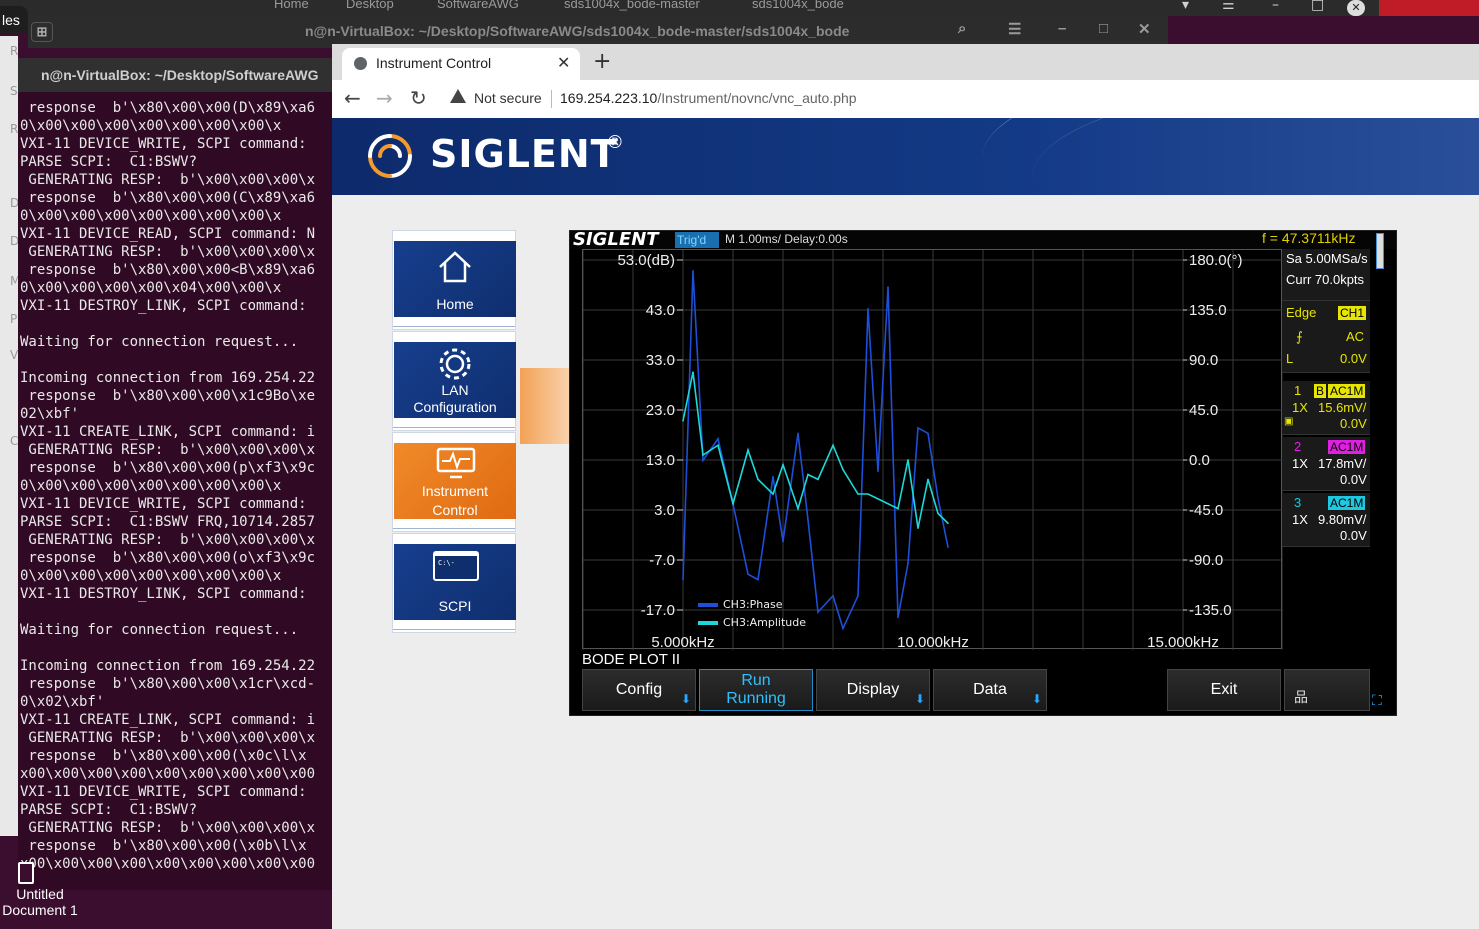 The image size is (1479, 929). Describe the element at coordinates (1353, 423) in the screenshot. I see `volt-offset: 0.0V` at that location.